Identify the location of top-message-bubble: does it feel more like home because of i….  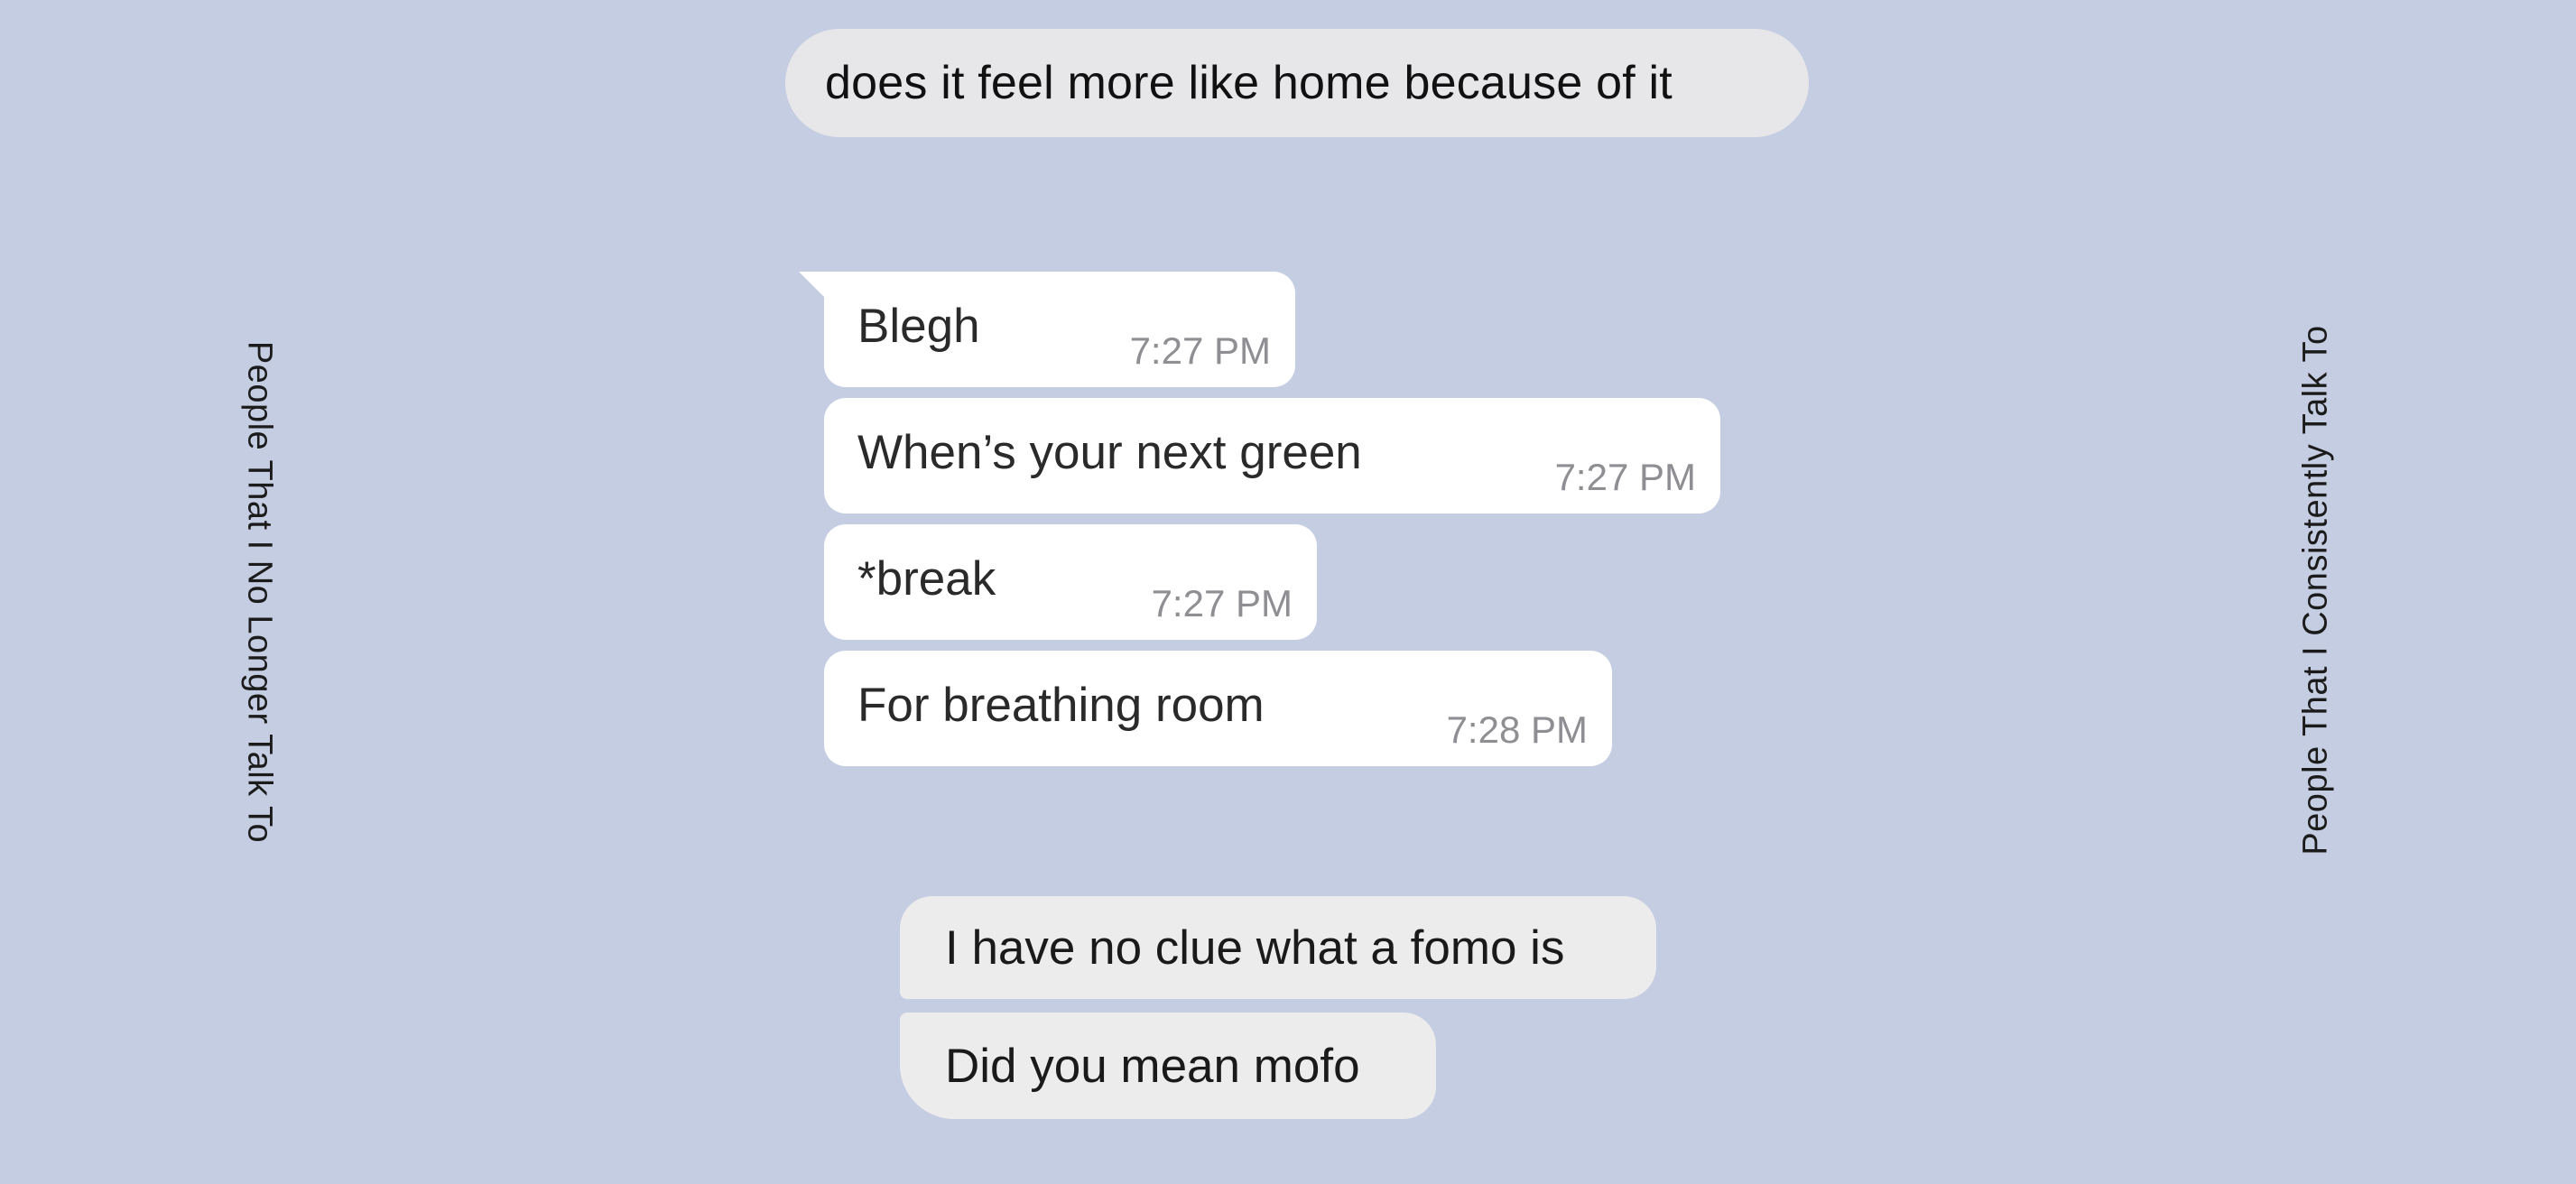
(1297, 83).